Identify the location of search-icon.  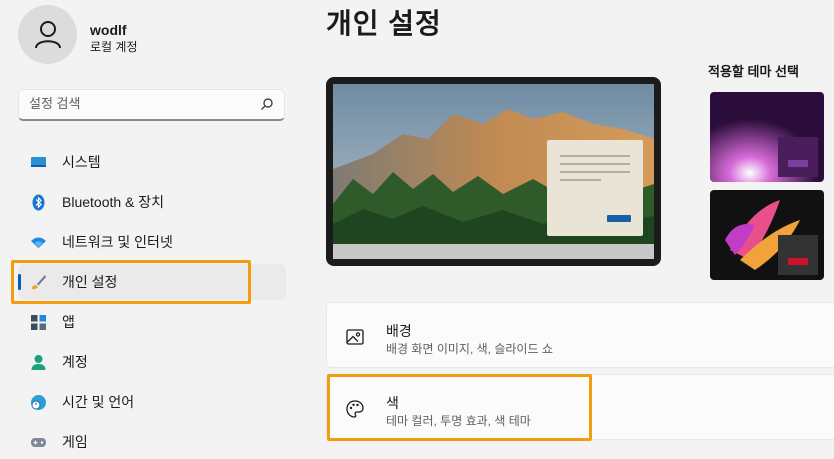
(267, 104).